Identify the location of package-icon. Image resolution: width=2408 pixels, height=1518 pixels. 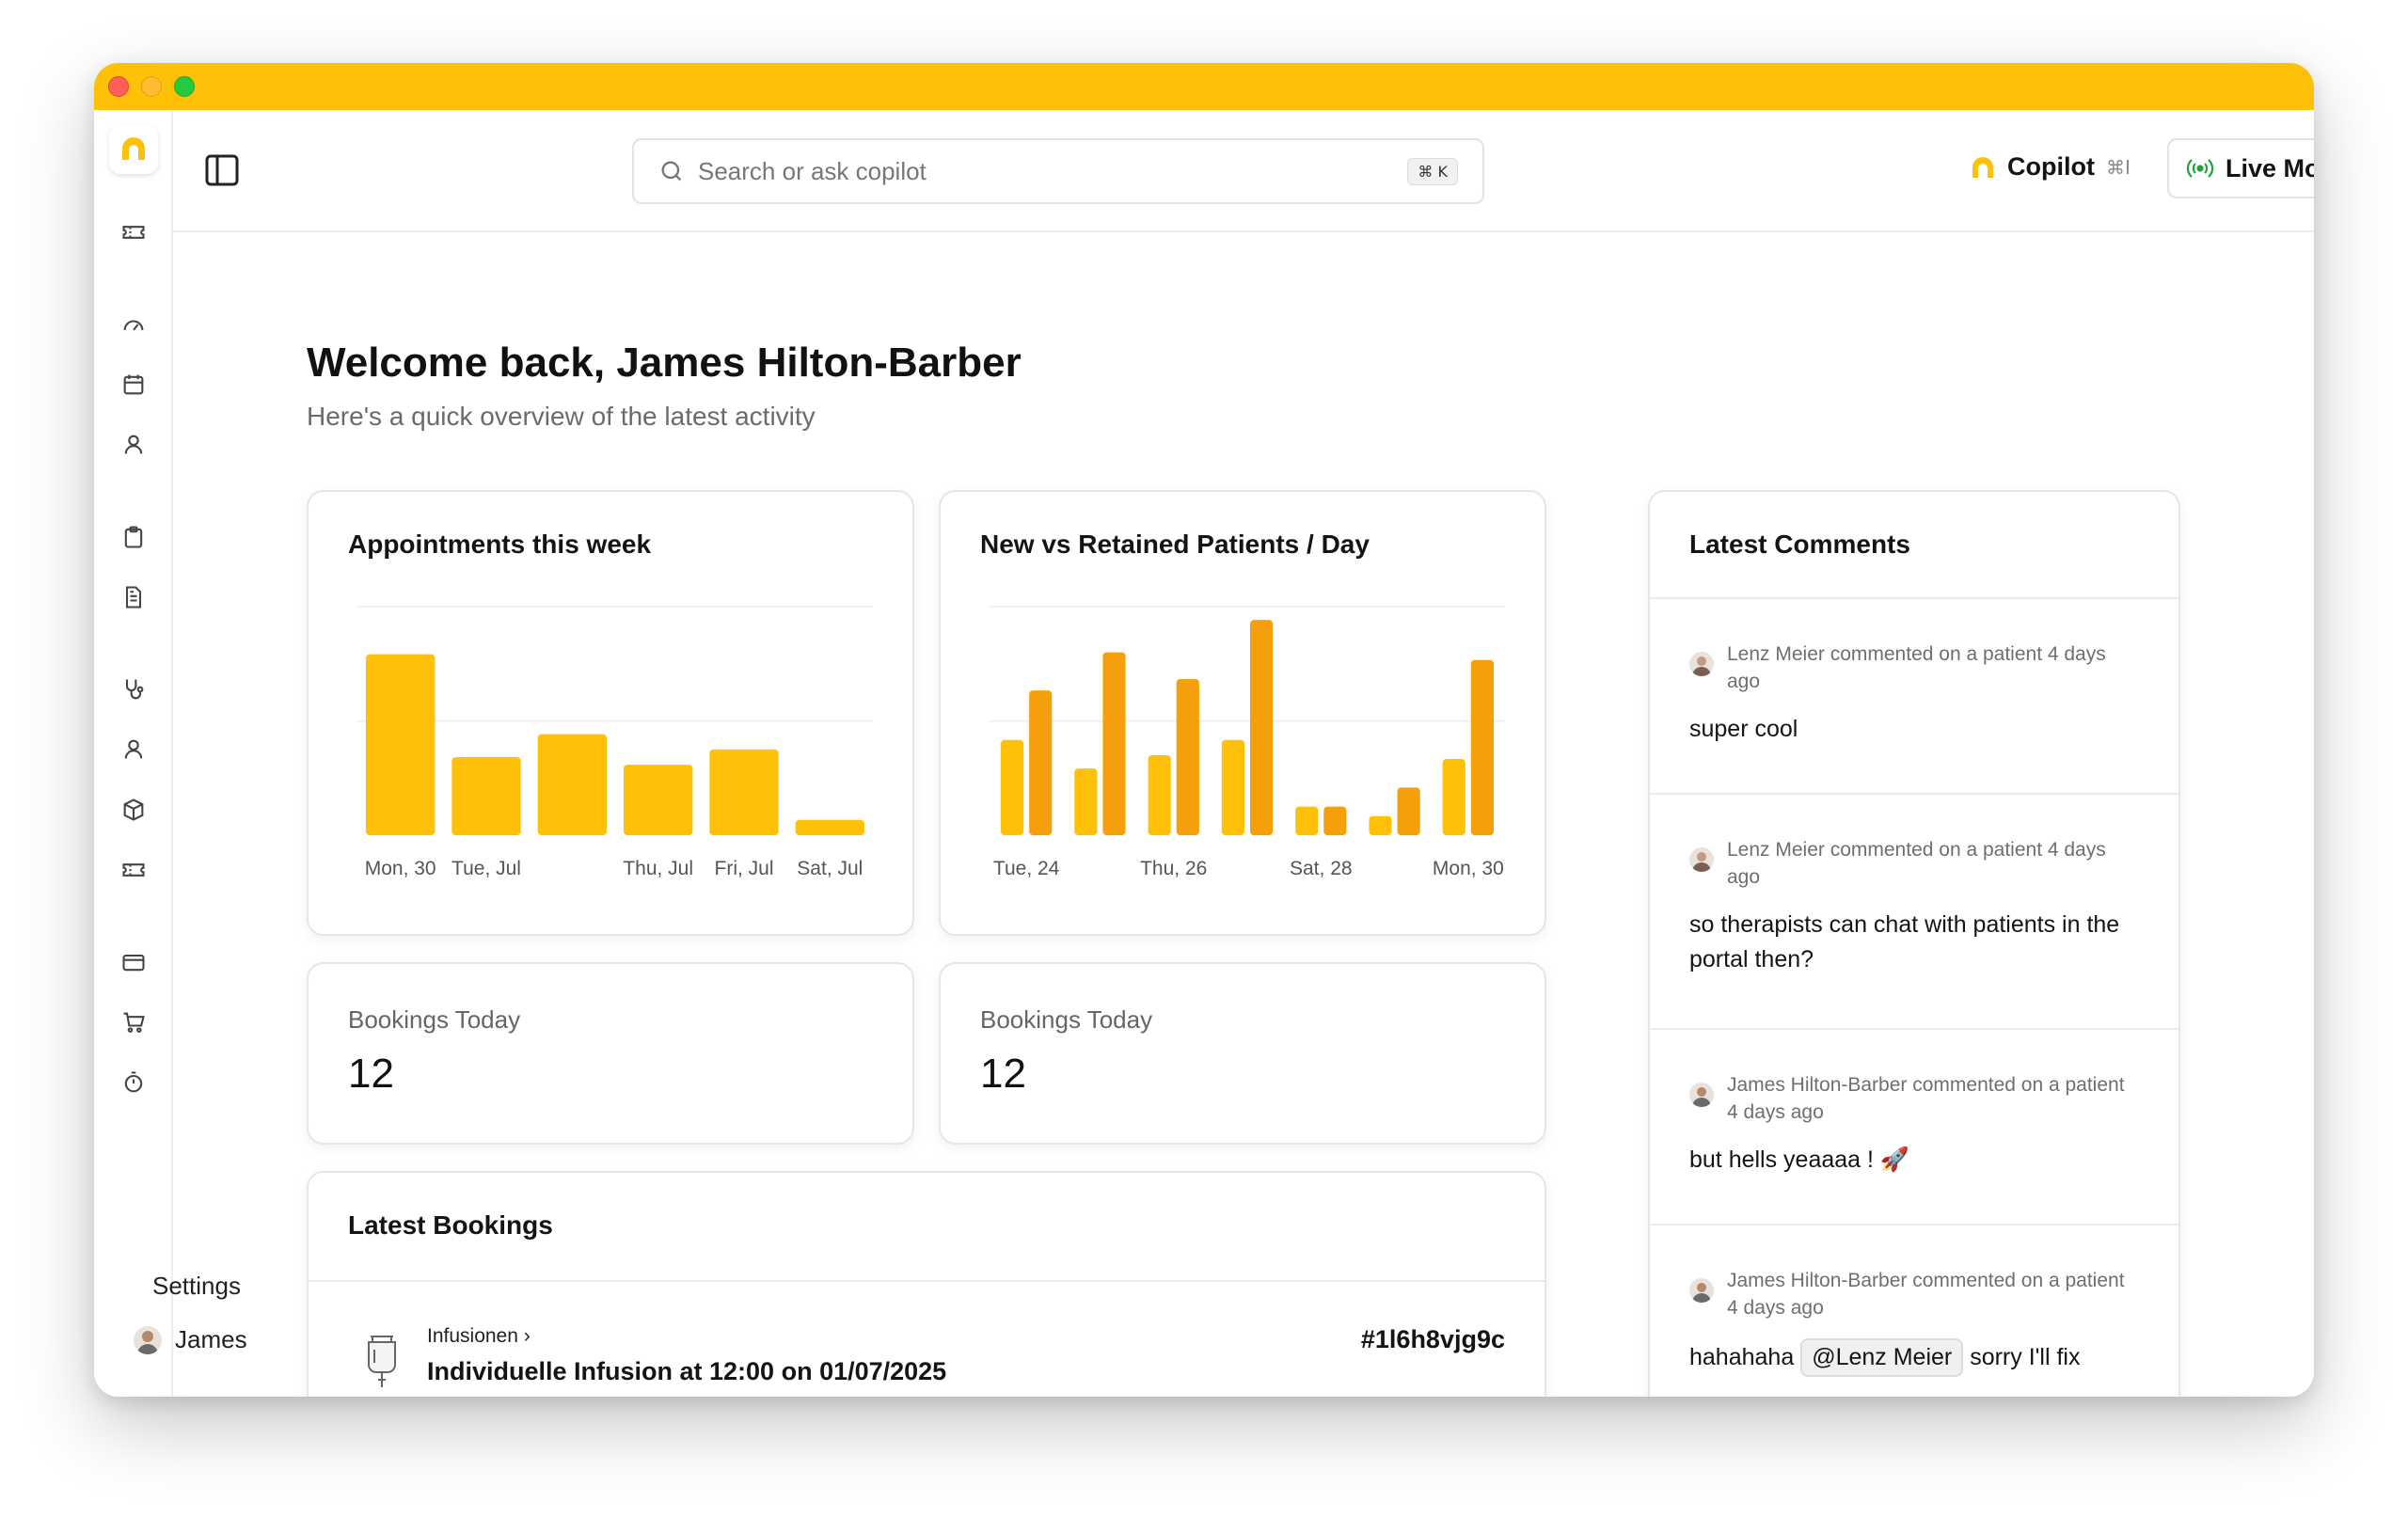
(134, 810).